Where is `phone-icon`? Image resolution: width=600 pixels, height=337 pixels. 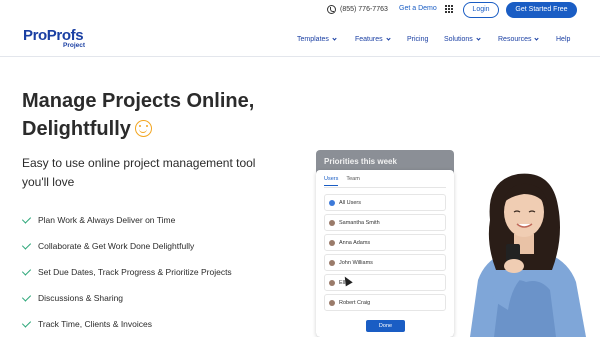 phone-icon is located at coordinates (331, 9).